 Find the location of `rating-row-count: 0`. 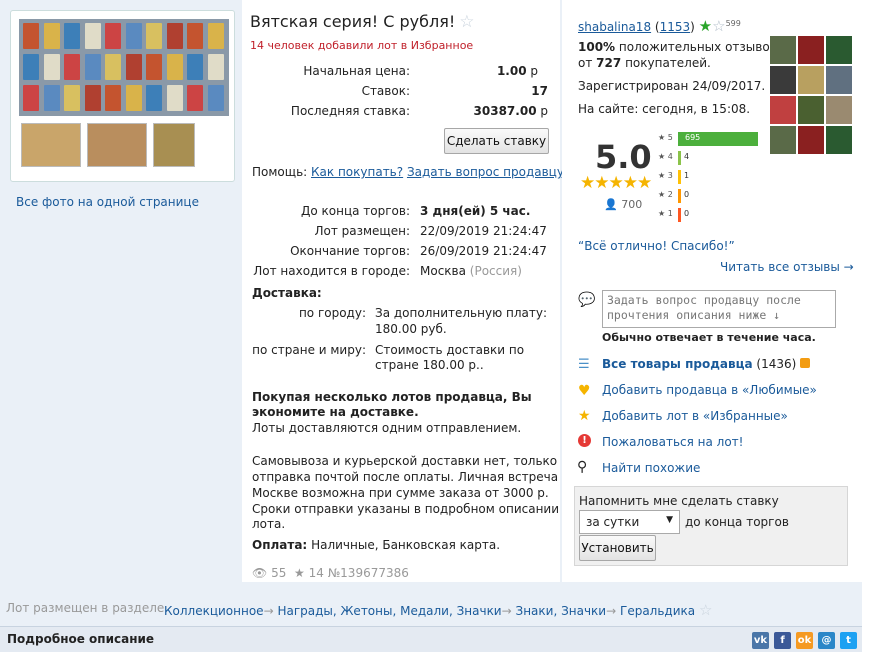

rating-row-count: 0 is located at coordinates (687, 194).